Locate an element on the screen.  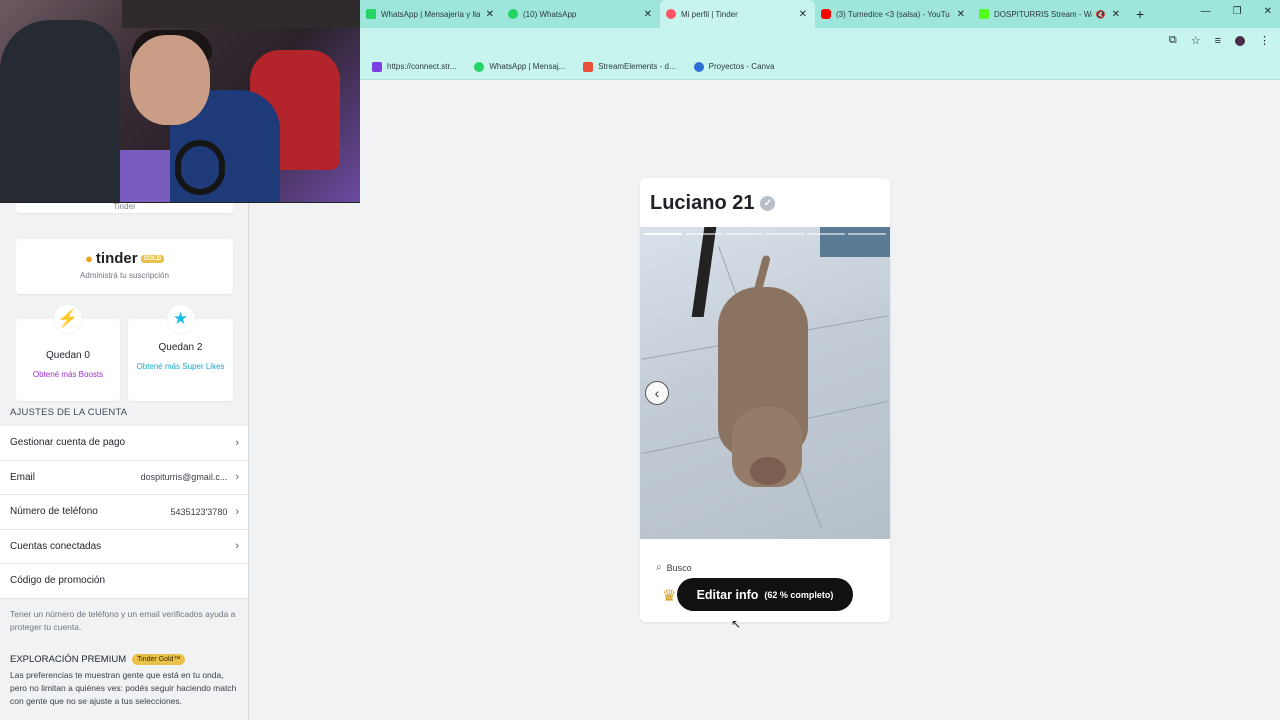
superlike-star-icon: ★ is located at coordinates (180, 319).